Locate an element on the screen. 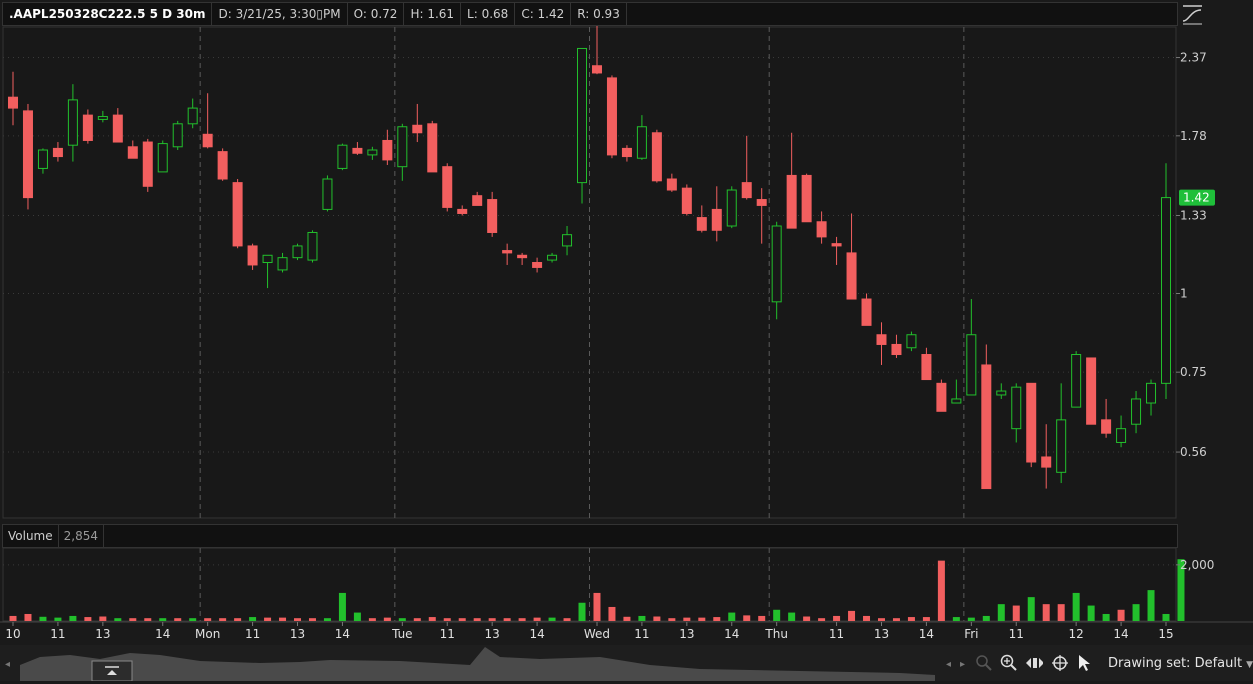 The image size is (1253, 684). time-tick-label: Wed is located at coordinates (597, 634).